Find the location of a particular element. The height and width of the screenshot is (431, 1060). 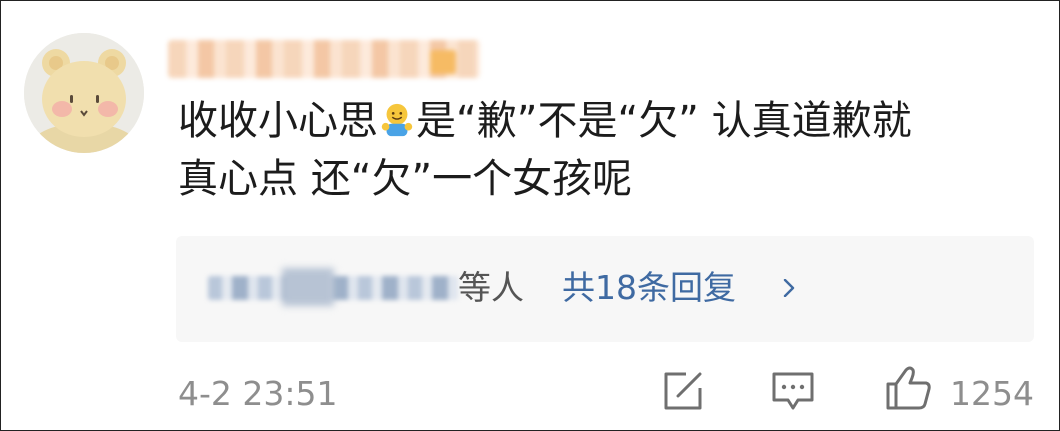

comment-text-part2: 是“歉”不是“欠” 认真道歉就 is located at coordinates (664, 121).